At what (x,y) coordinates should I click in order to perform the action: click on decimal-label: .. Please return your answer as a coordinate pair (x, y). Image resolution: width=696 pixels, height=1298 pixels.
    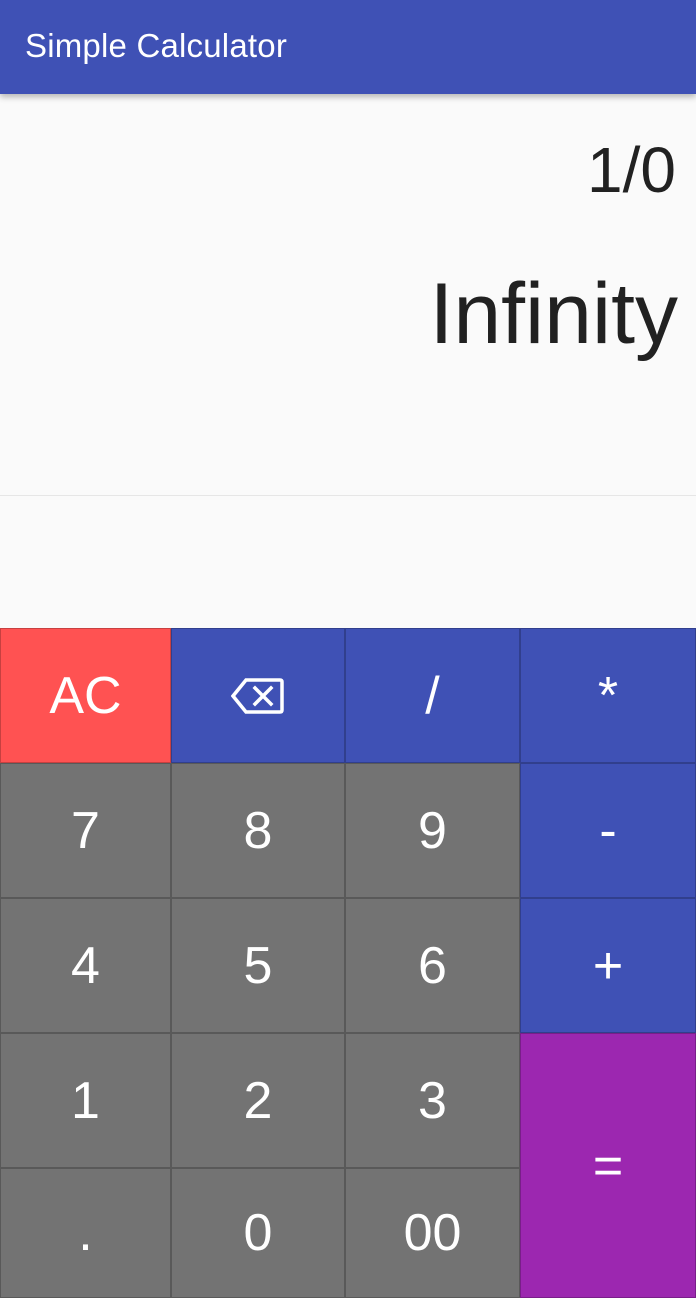
    Looking at the image, I should click on (85, 1233).